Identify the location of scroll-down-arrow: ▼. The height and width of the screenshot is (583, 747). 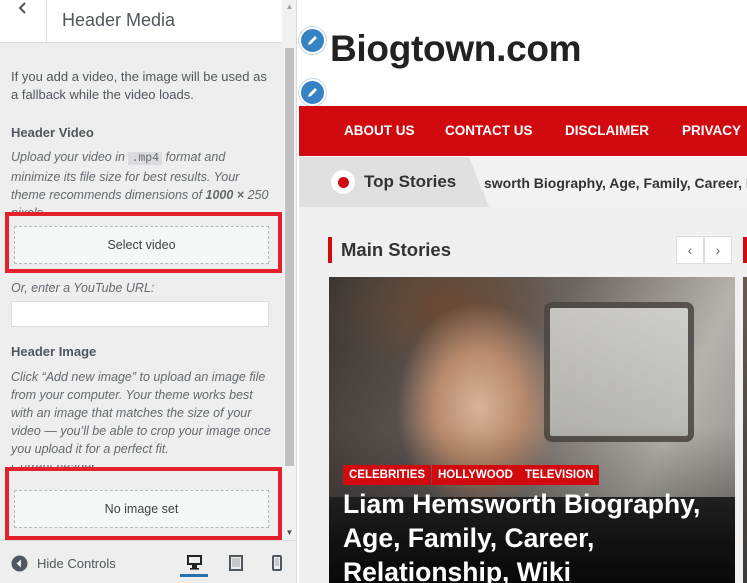
(289, 533).